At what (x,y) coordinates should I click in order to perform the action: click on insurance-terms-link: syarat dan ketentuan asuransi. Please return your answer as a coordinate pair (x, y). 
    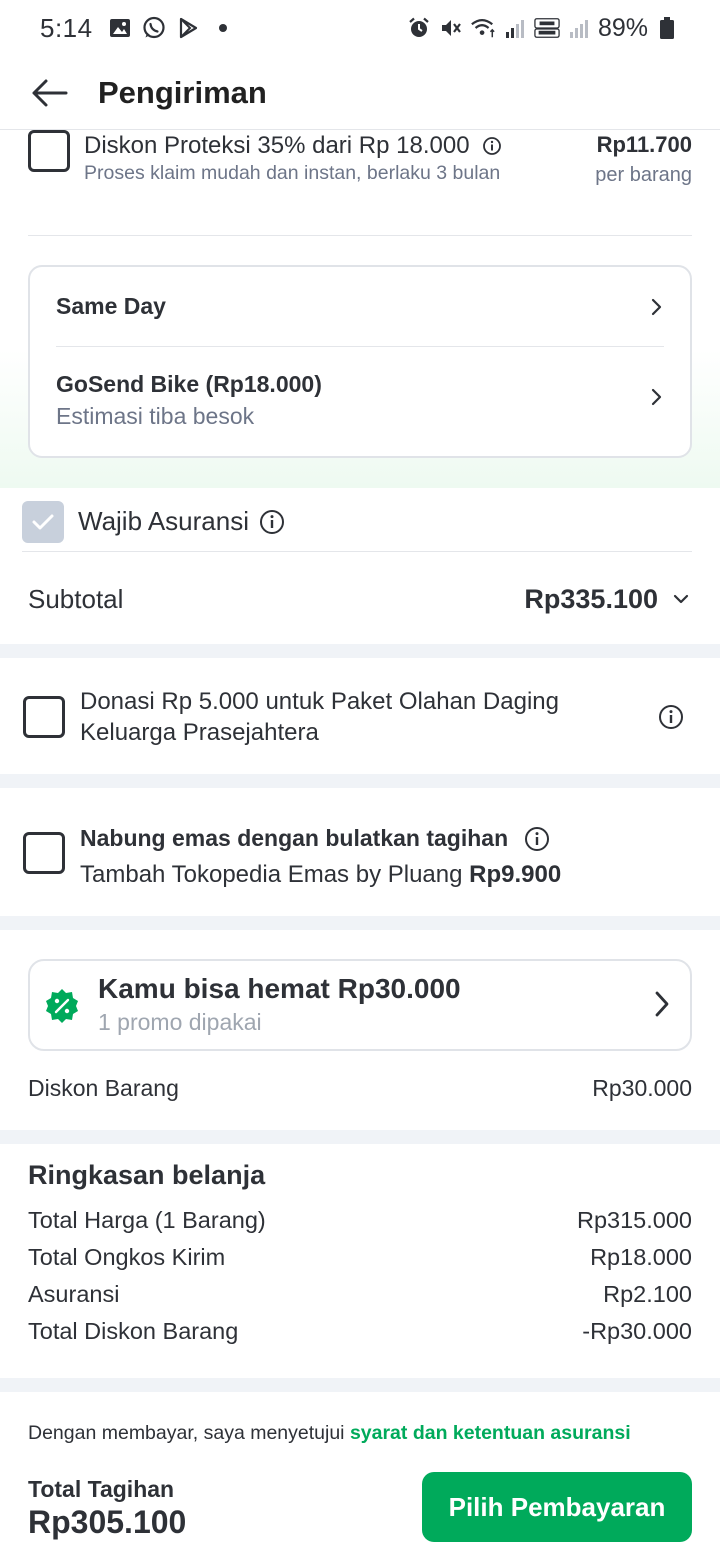
    Looking at the image, I should click on (490, 1433).